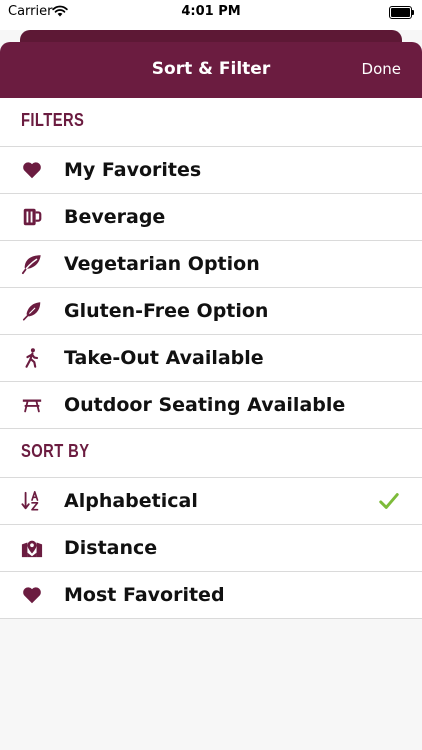 The width and height of the screenshot is (422, 750). What do you see at coordinates (131, 501) in the screenshot?
I see `row-label: Alphabetical` at bounding box center [131, 501].